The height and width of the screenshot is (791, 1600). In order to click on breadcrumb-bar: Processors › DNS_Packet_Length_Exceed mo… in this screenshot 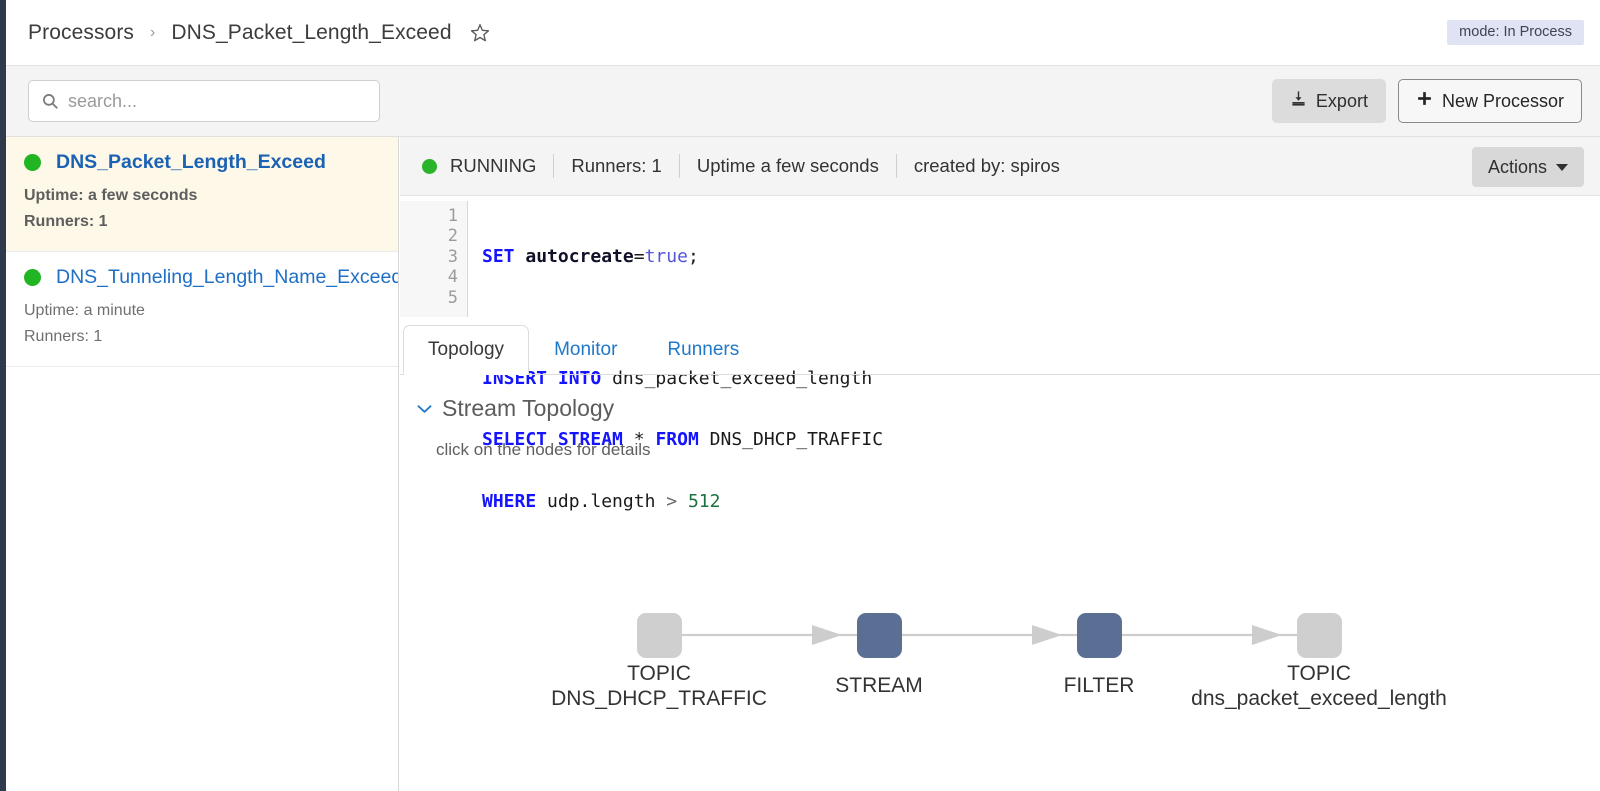, I will do `click(803, 33)`.